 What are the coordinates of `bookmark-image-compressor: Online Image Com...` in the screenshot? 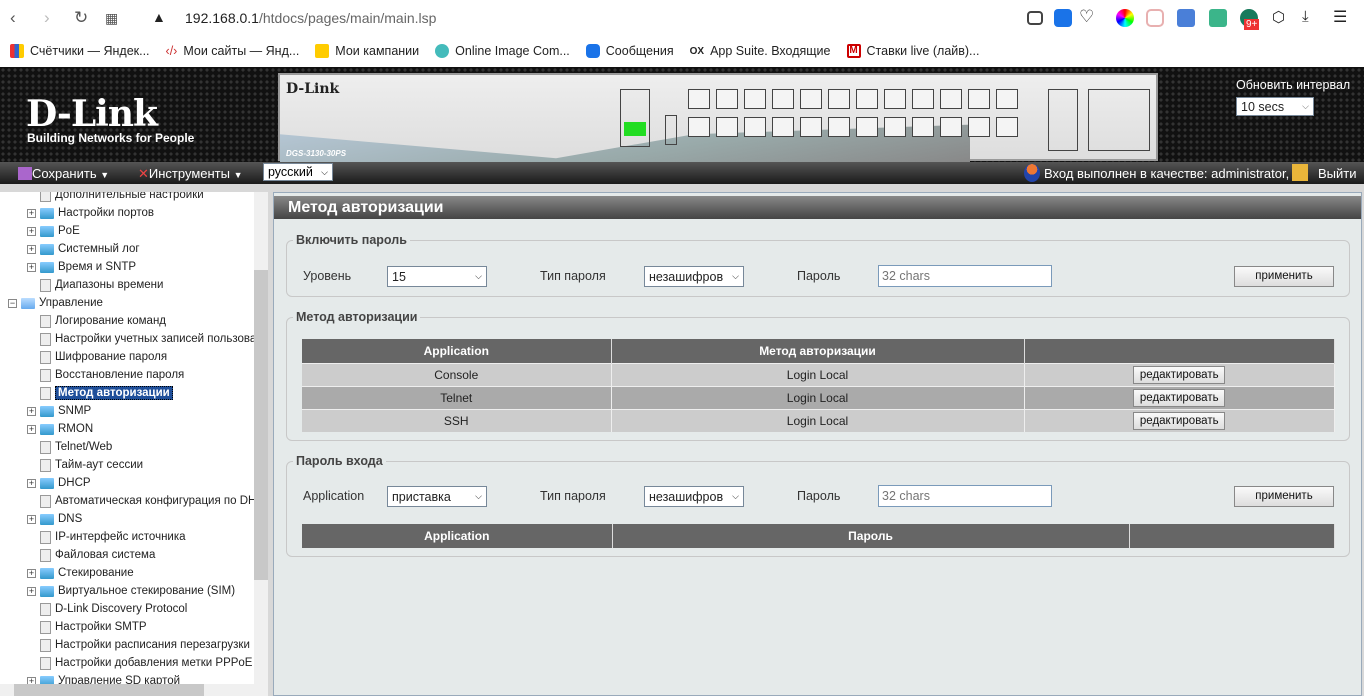 It's located at (502, 51).